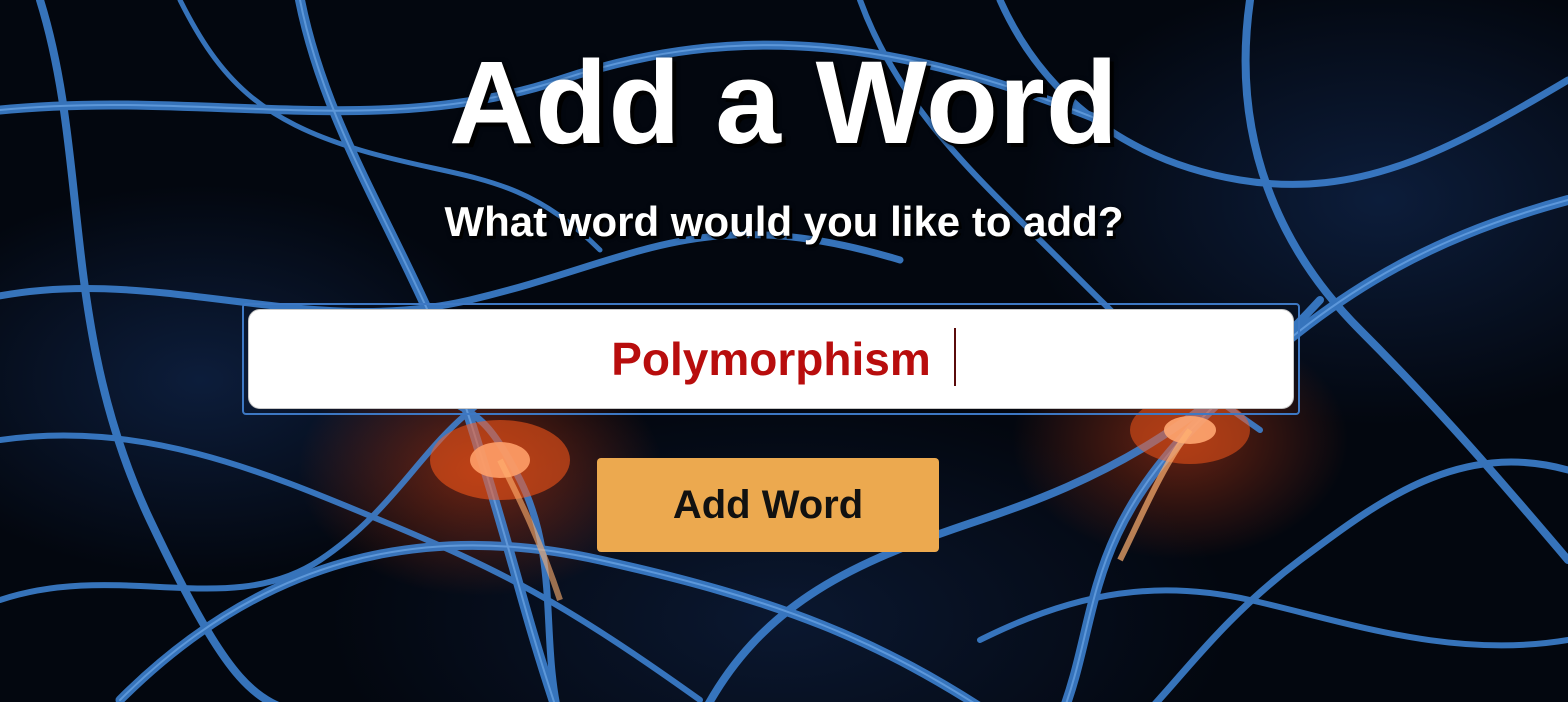 This screenshot has height=702, width=1568. I want to click on word-input, so click(771, 359).